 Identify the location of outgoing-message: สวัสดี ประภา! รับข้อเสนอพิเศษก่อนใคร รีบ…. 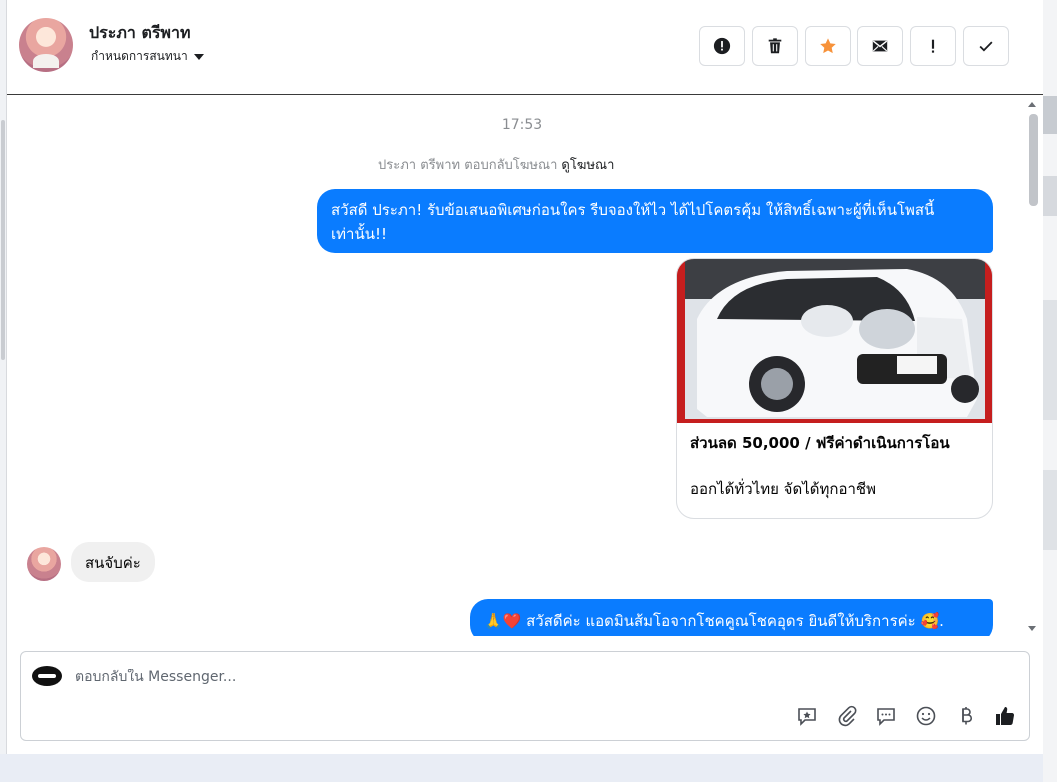
(655, 221).